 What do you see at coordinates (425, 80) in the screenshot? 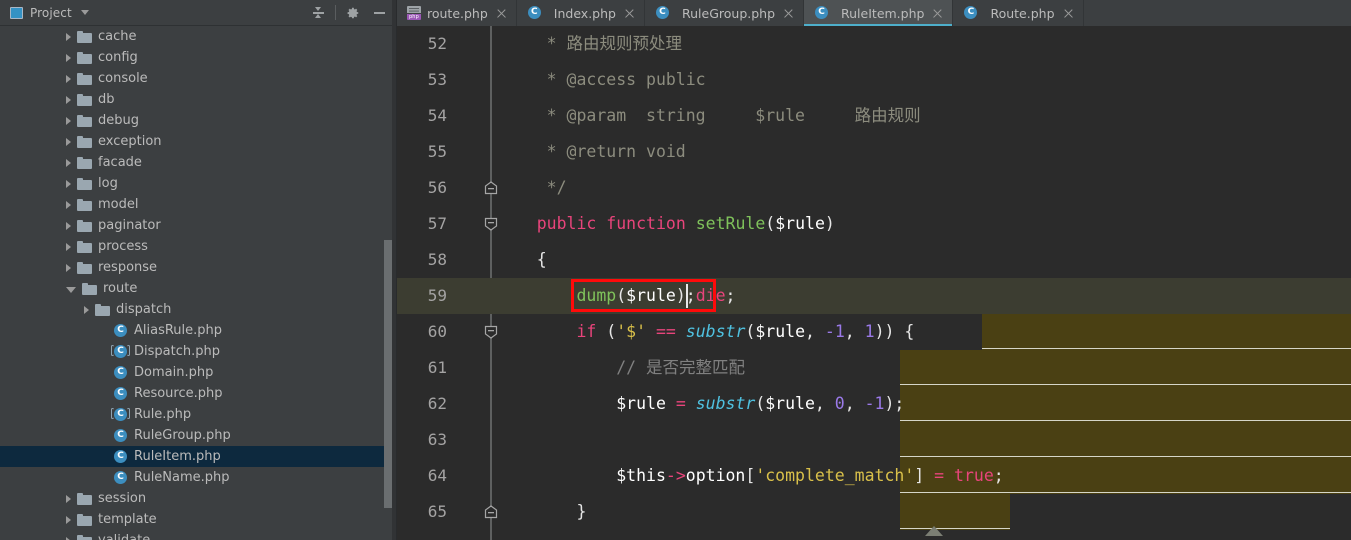
I see `line-number: 53` at bounding box center [425, 80].